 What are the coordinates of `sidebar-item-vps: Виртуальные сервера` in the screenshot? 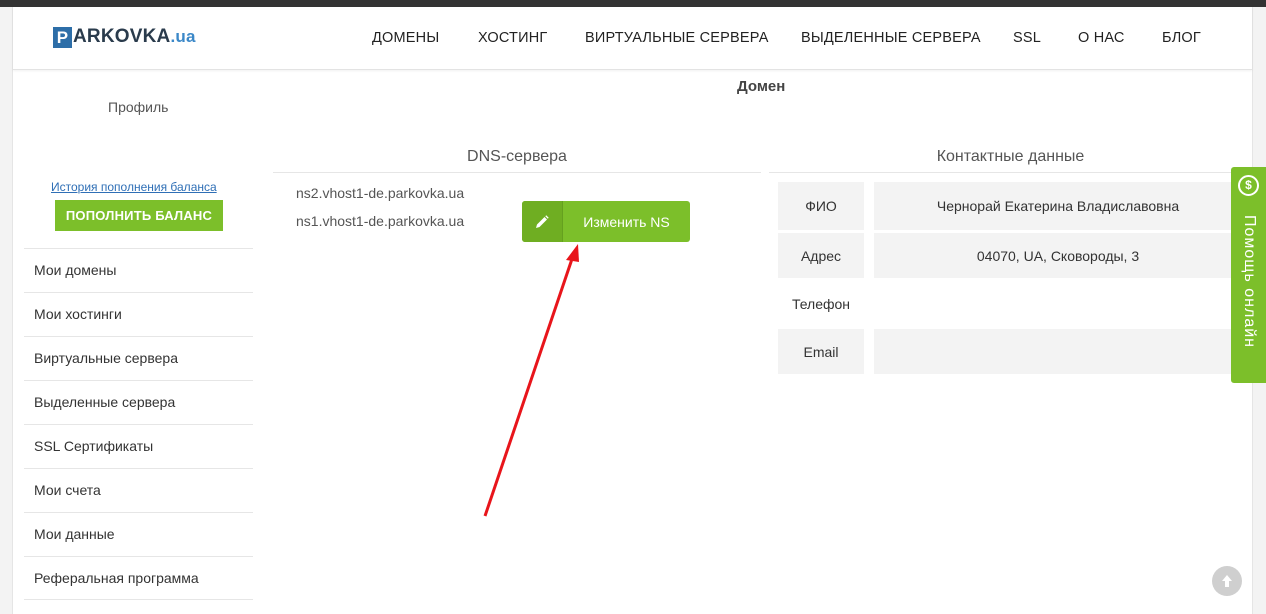 It's located at (138, 358).